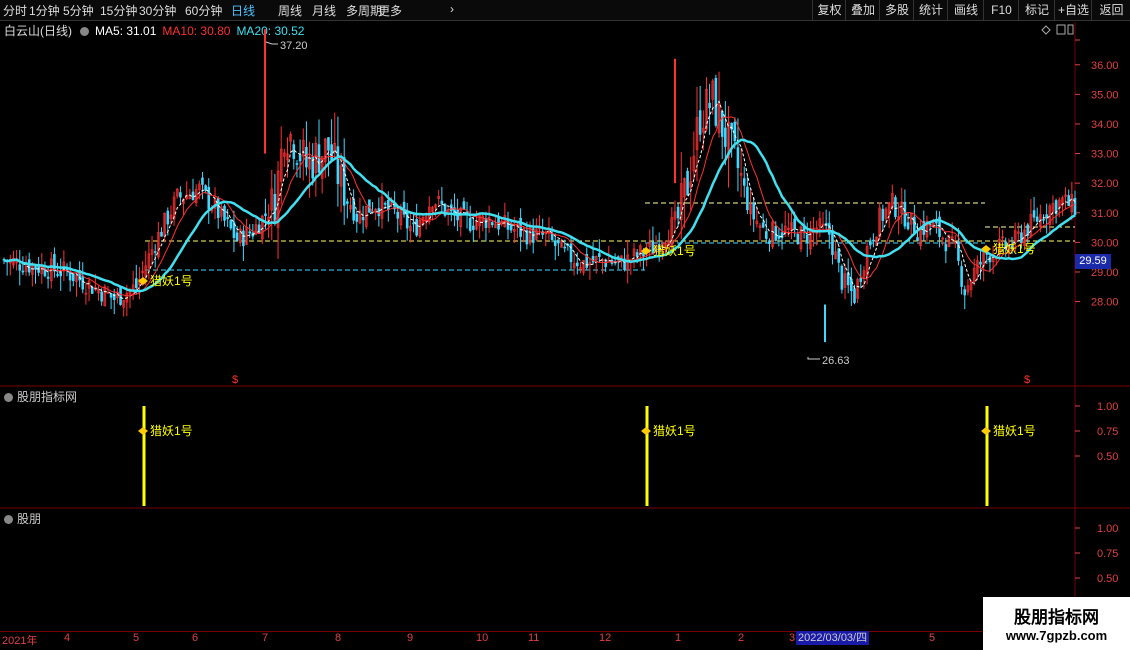 The image size is (1130, 650). What do you see at coordinates (1065, 29) in the screenshot?
I see `window-icon` at bounding box center [1065, 29].